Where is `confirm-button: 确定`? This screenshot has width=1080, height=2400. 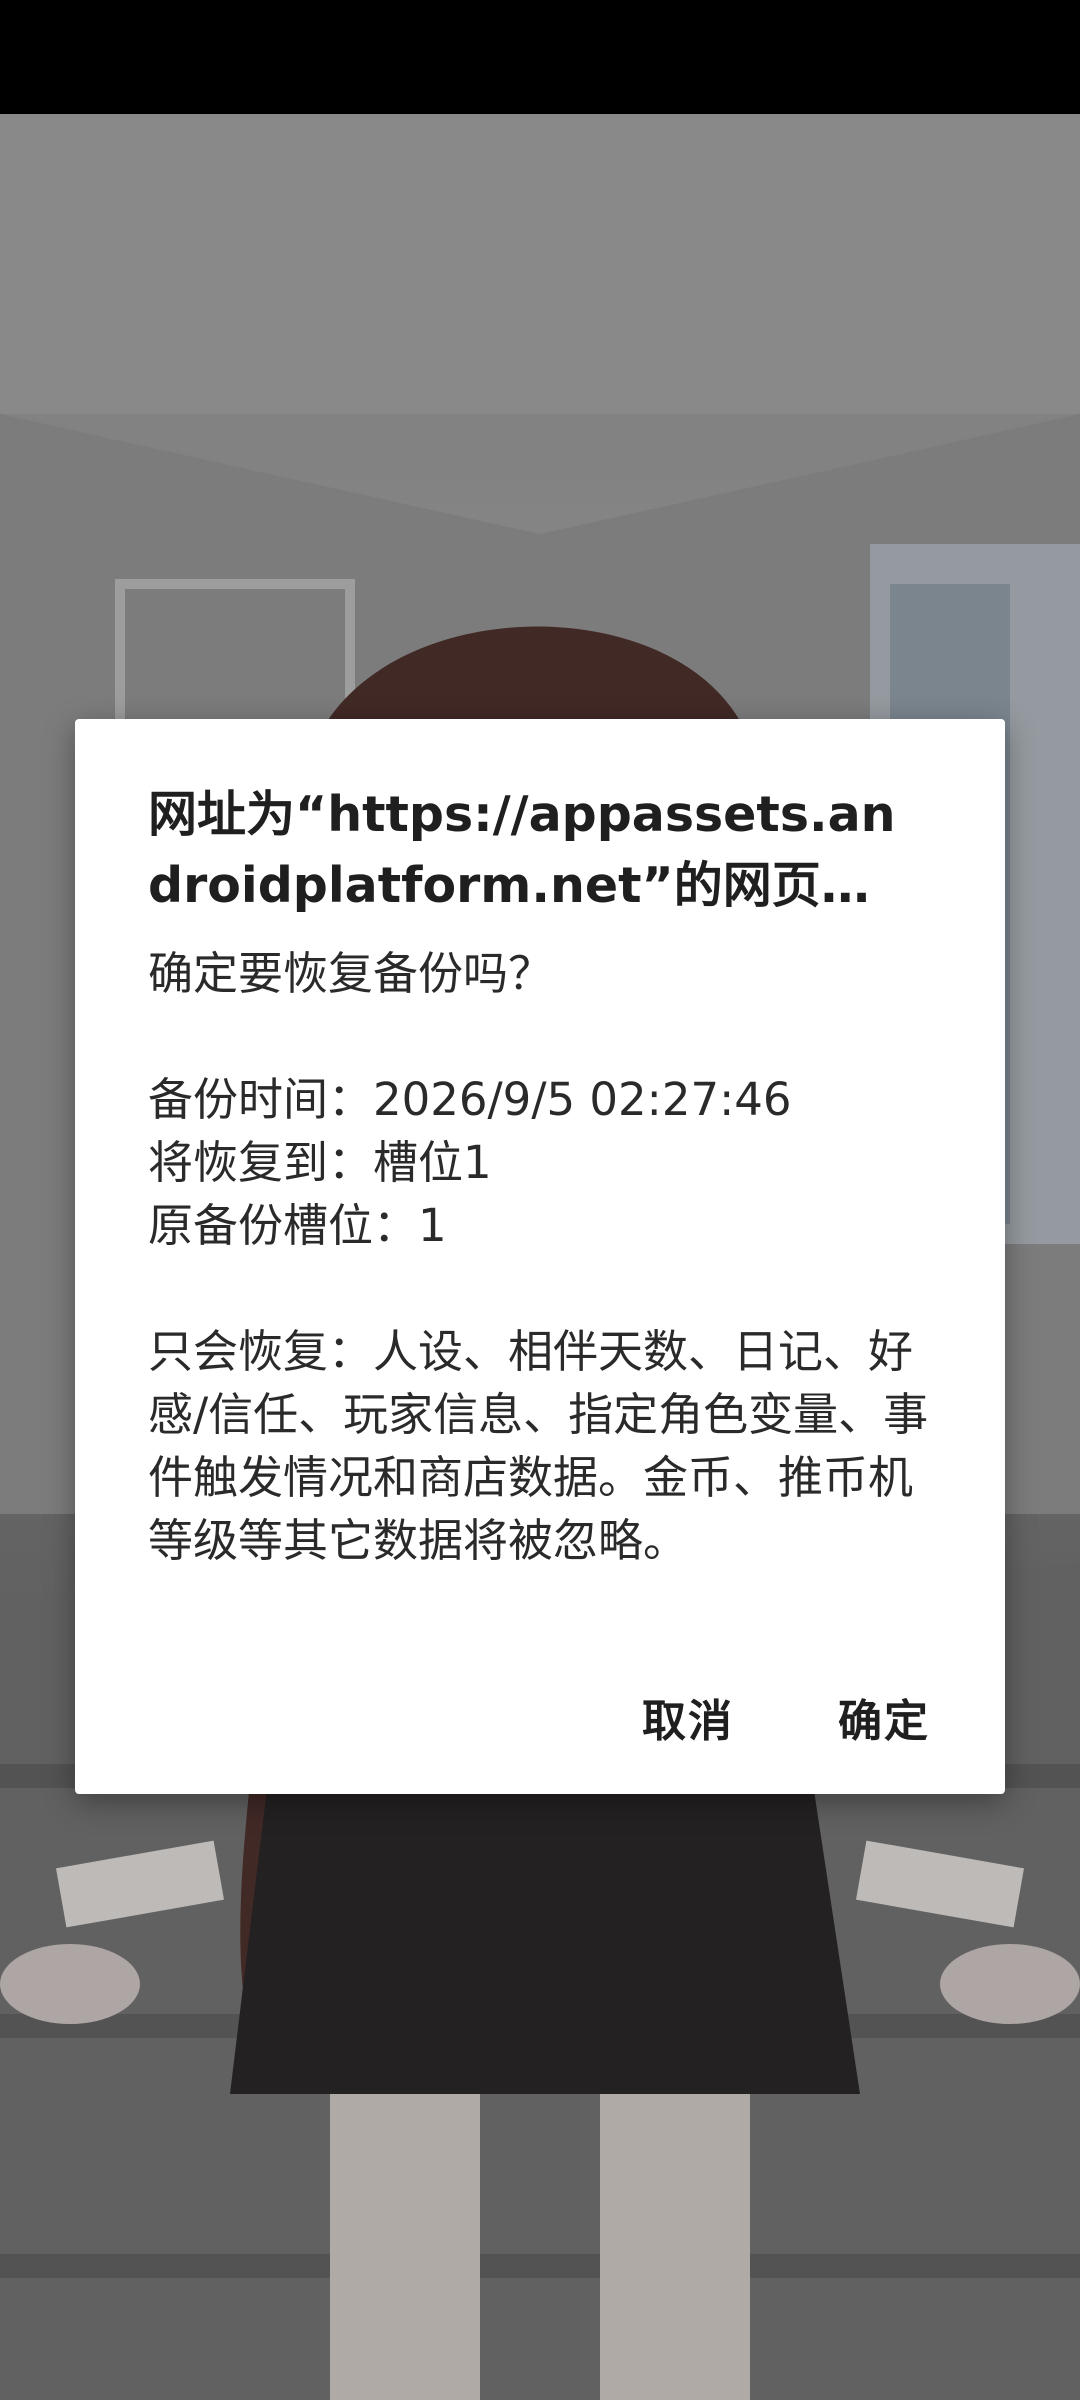 confirm-button: 确定 is located at coordinates (884, 1717).